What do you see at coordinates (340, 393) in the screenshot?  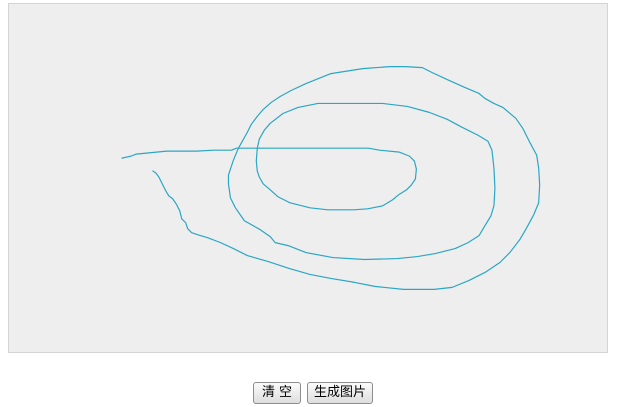 I see `generate-image-button: 生成图片` at bounding box center [340, 393].